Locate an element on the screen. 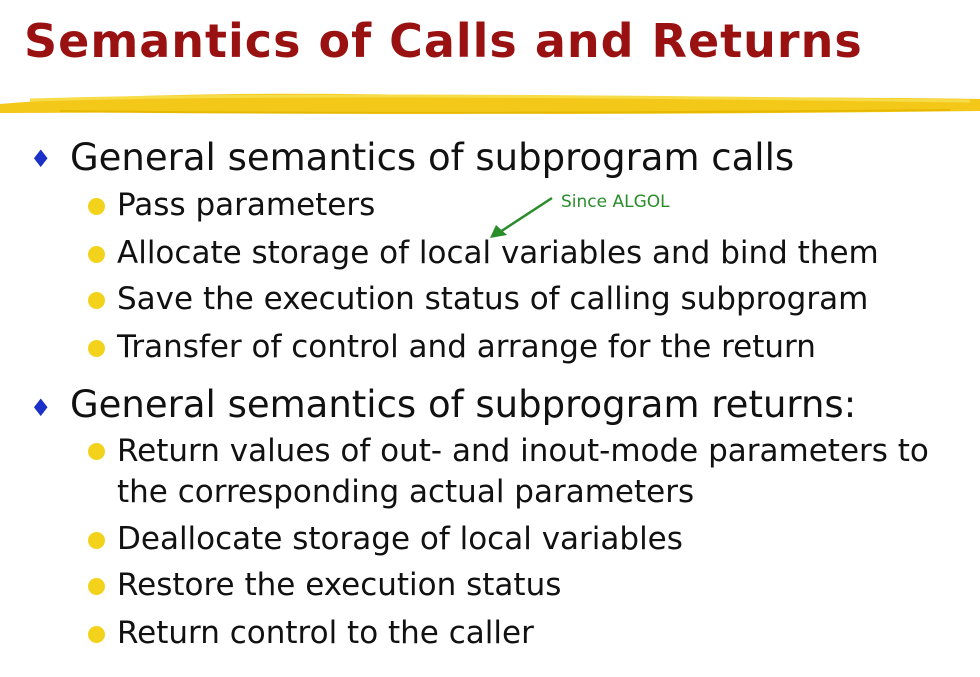 The height and width of the screenshot is (677, 980). section-heading-returns: General semantics of subprogram returns: is located at coordinates (463, 404).